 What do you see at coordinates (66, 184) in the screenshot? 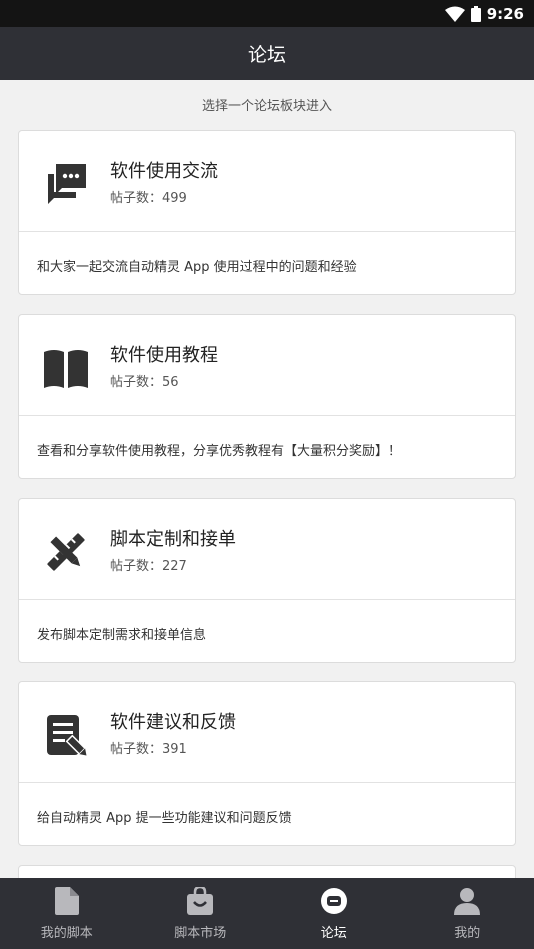
I see `chat-bubbles-icon` at bounding box center [66, 184].